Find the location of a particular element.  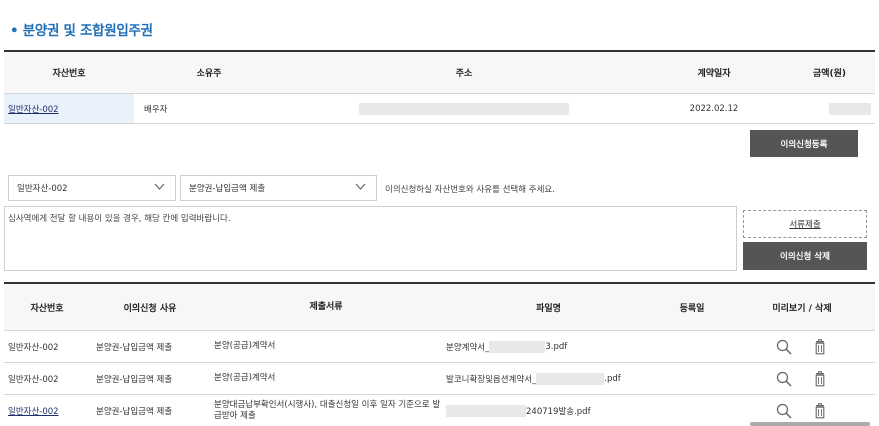

file-name: 240719발송.pdf is located at coordinates (518, 411).